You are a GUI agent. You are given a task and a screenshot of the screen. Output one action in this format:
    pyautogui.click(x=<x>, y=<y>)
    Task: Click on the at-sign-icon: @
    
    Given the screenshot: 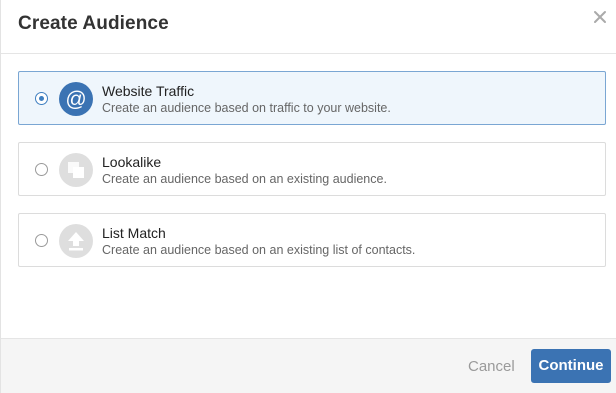 What is the action you would take?
    pyautogui.click(x=76, y=99)
    